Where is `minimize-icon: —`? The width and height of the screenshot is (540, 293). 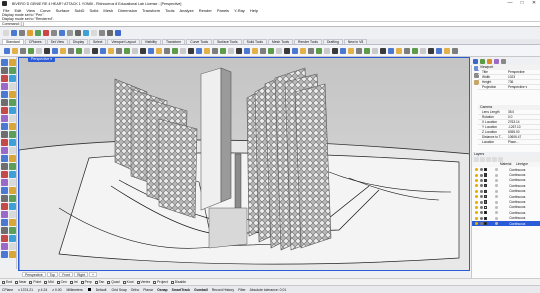
minimize-icon: — is located at coordinates (510, 3).